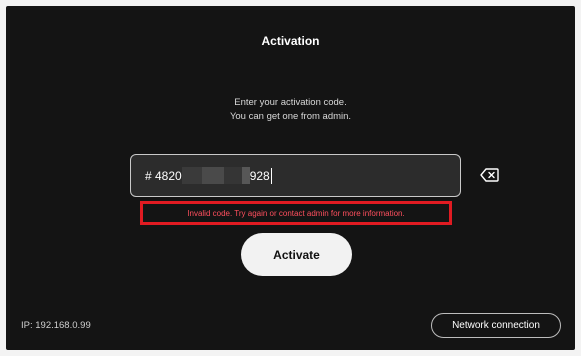 The width and height of the screenshot is (581, 356). What do you see at coordinates (489, 175) in the screenshot?
I see `backspace-icon` at bounding box center [489, 175].